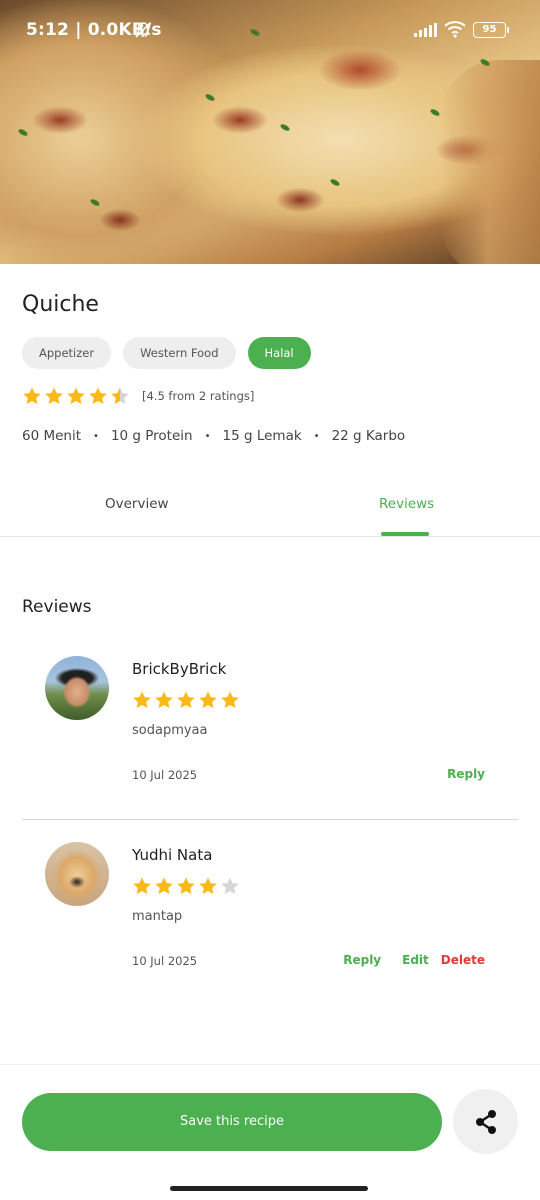 Image resolution: width=540 pixels, height=1200 pixels. I want to click on share-icon, so click(485, 1121).